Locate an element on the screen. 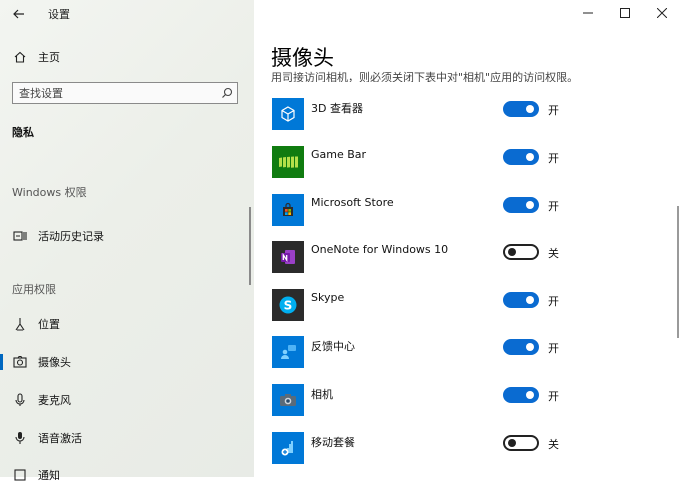 Image resolution: width=680 pixels, height=488 pixels. back-button is located at coordinates (19, 14).